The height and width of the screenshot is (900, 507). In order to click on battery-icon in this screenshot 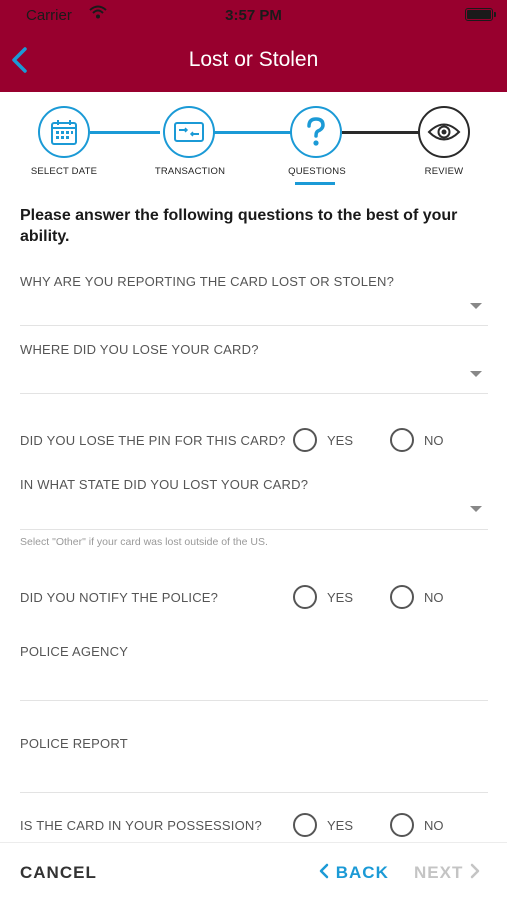, I will do `click(480, 14)`.